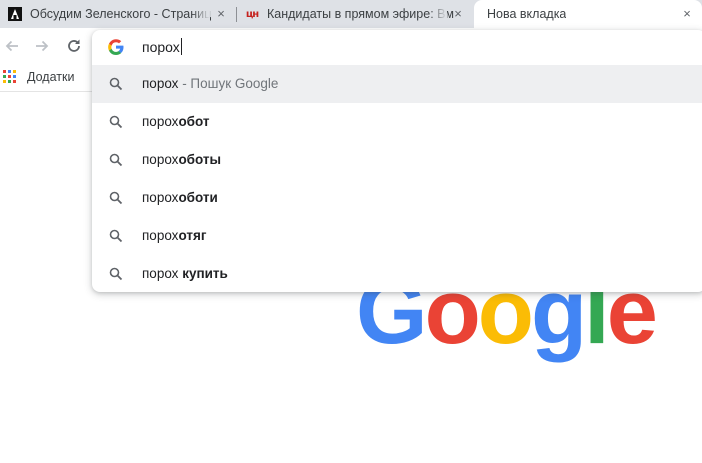  I want to click on suggestion-item: порохоботи, so click(397, 198).